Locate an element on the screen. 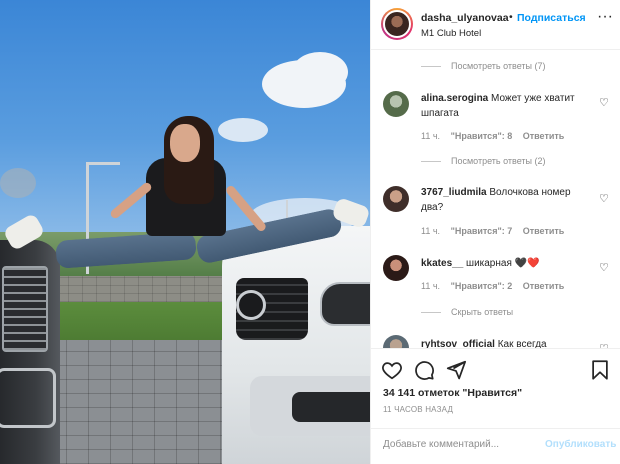 The image size is (620, 464). comment-username: ryhtsov_official is located at coordinates (458, 343).